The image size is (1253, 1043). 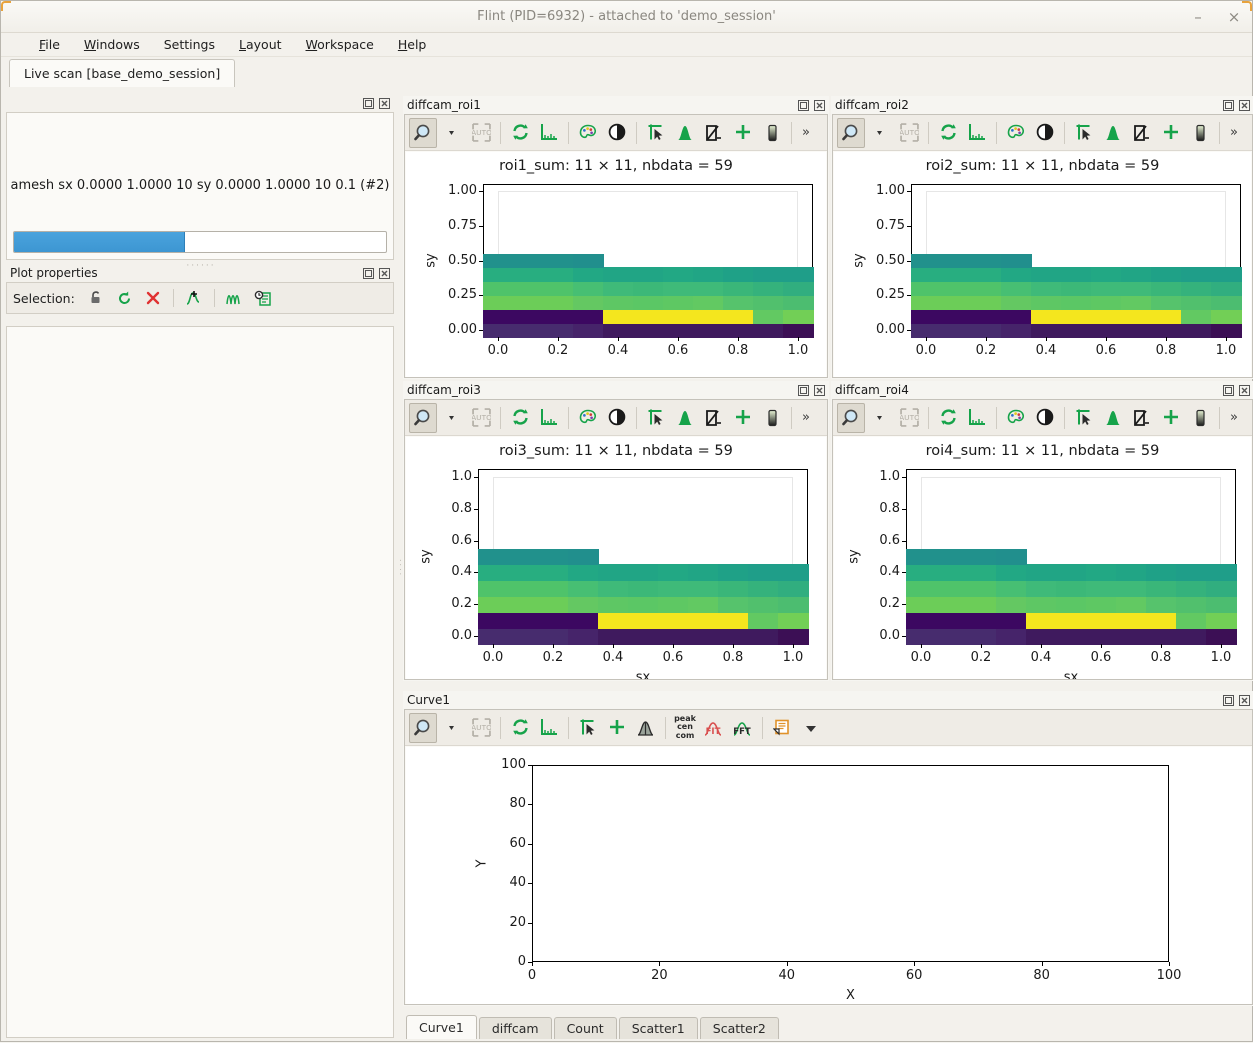 What do you see at coordinates (739, 1028) in the screenshot?
I see `bottom-tab-scatter2: Scatter2` at bounding box center [739, 1028].